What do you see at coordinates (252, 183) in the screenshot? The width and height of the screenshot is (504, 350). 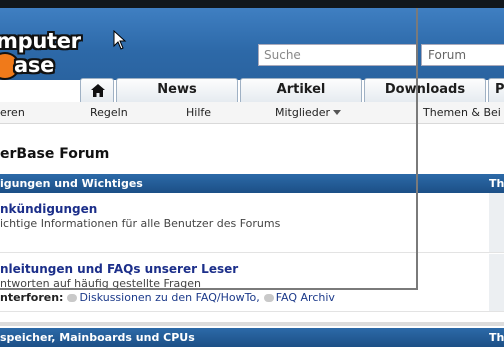 I see `category-header: igungen und Wichtiges Th` at bounding box center [252, 183].